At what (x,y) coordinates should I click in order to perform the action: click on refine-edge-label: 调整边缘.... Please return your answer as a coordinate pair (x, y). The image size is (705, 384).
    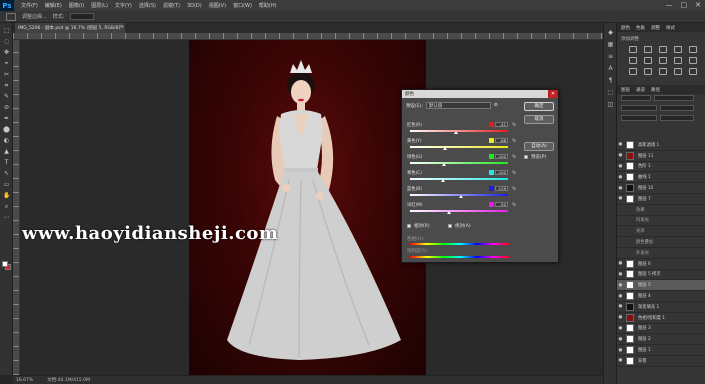
    Looking at the image, I should click on (34, 16).